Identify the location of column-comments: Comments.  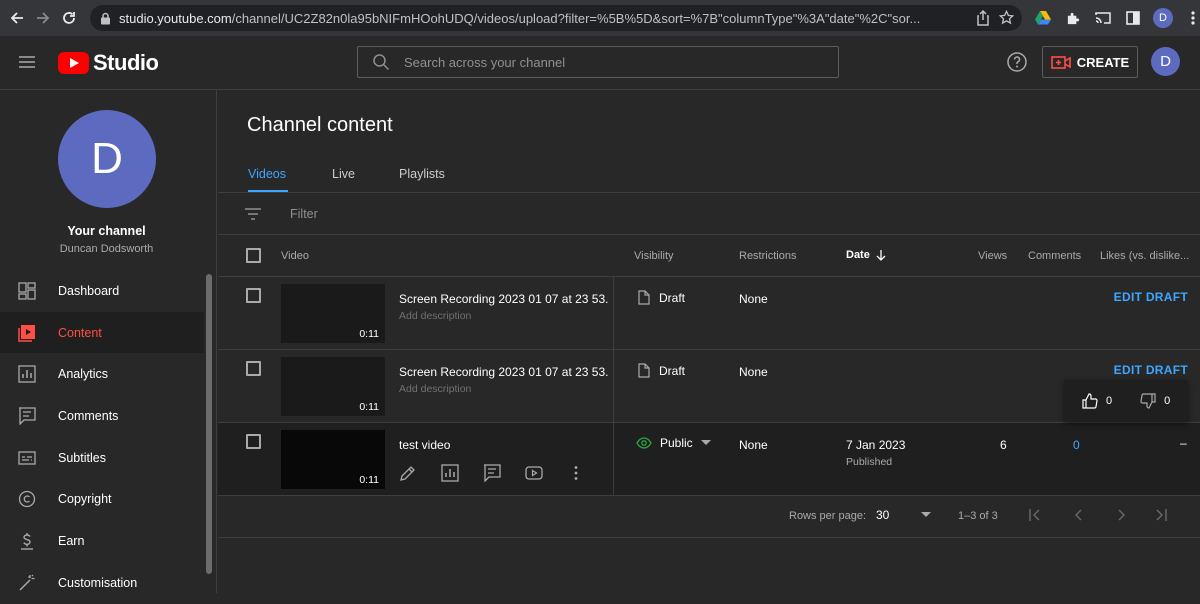
(1054, 256).